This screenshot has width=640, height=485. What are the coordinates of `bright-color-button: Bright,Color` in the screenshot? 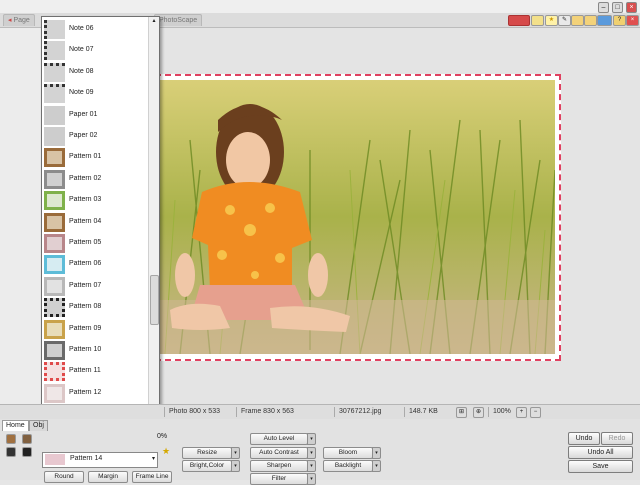 It's located at (207, 466).